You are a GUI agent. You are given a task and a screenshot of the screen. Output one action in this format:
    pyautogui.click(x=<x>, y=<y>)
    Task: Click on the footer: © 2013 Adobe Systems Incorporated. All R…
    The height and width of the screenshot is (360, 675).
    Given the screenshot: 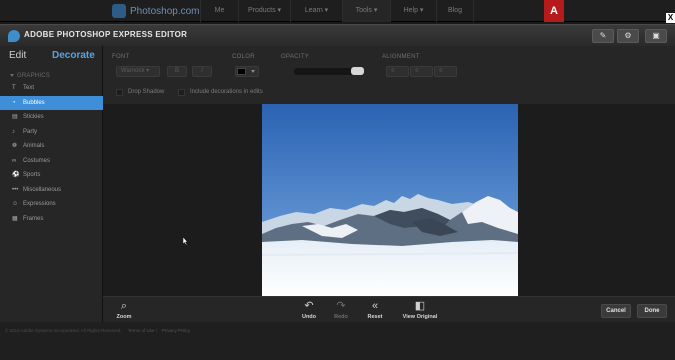 What is the action you would take?
    pyautogui.click(x=337, y=341)
    